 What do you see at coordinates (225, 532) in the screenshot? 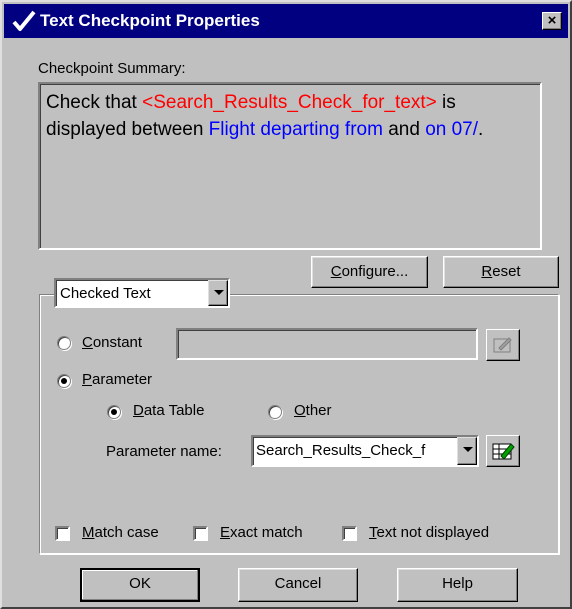
I see `exact-match-mnemonic: E` at bounding box center [225, 532].